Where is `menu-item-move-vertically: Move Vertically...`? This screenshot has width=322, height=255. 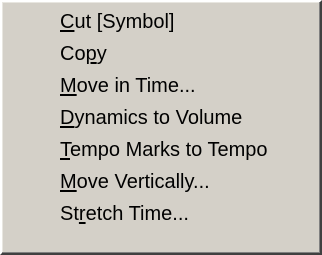 menu-item-move-vertically: Move Vertically... is located at coordinates (161, 182).